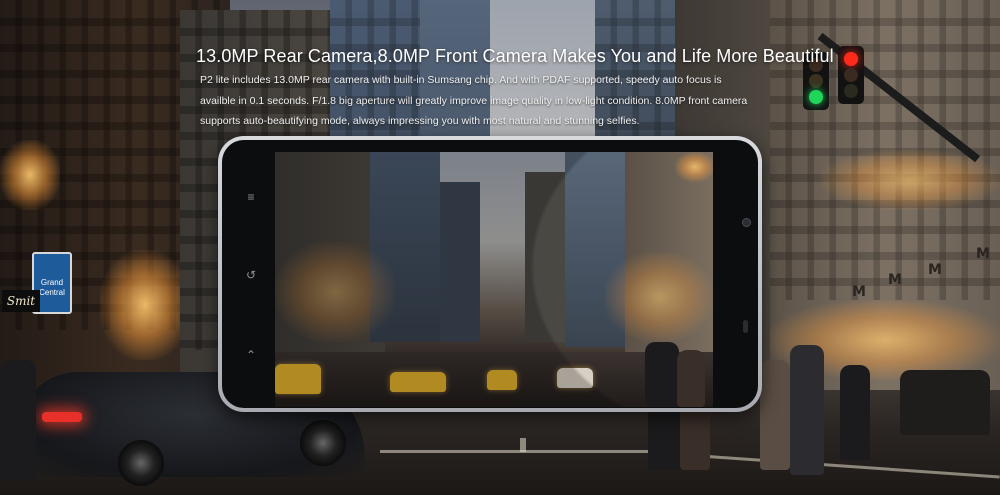 This screenshot has width=1000, height=495. What do you see at coordinates (851, 75) in the screenshot?
I see `traffic-light` at bounding box center [851, 75].